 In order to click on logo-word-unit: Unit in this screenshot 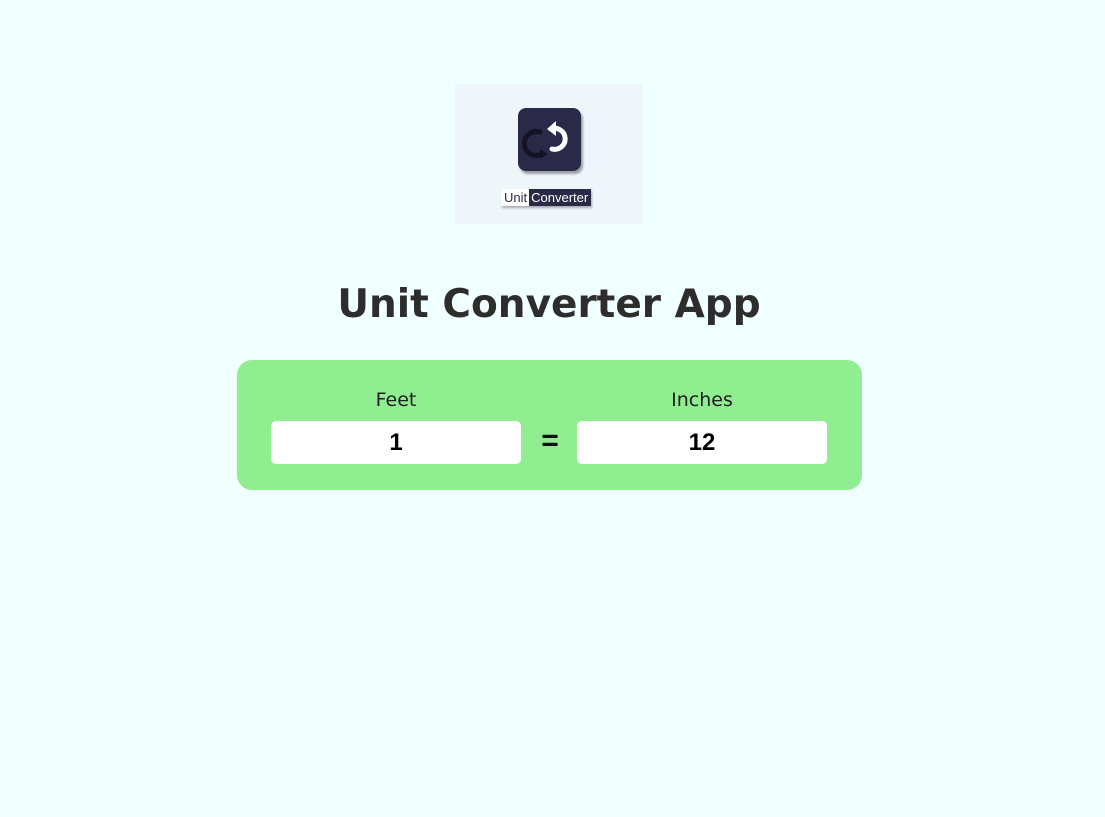, I will do `click(515, 197)`.